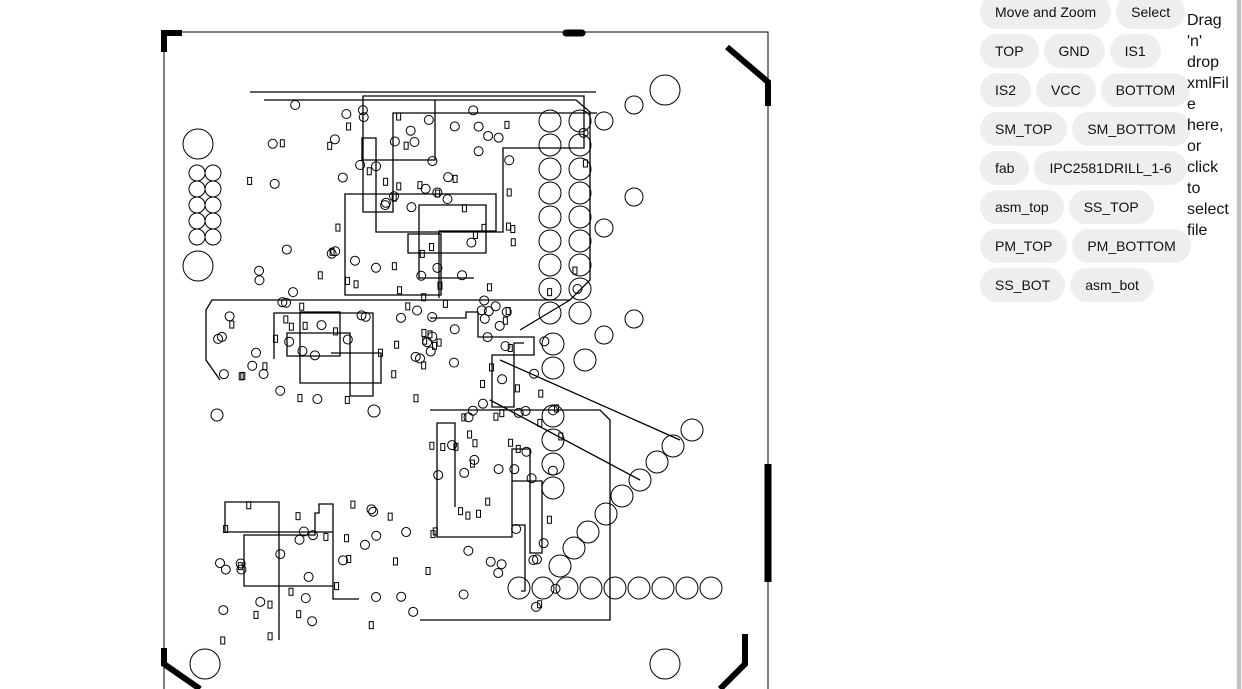 The height and width of the screenshot is (689, 1242). I want to click on vcc-button: VCC, so click(1066, 90).